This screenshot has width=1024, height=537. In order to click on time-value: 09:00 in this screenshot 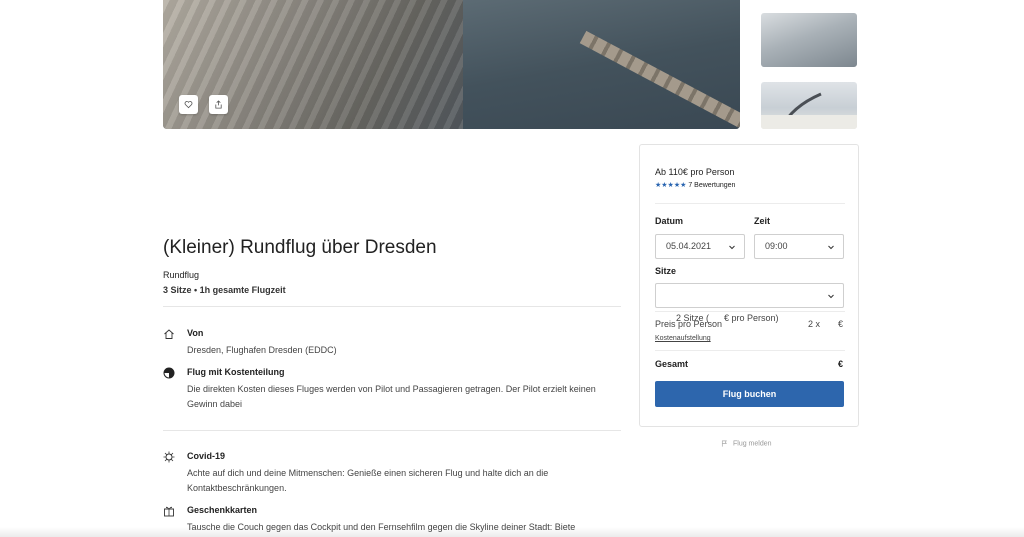, I will do `click(776, 246)`.